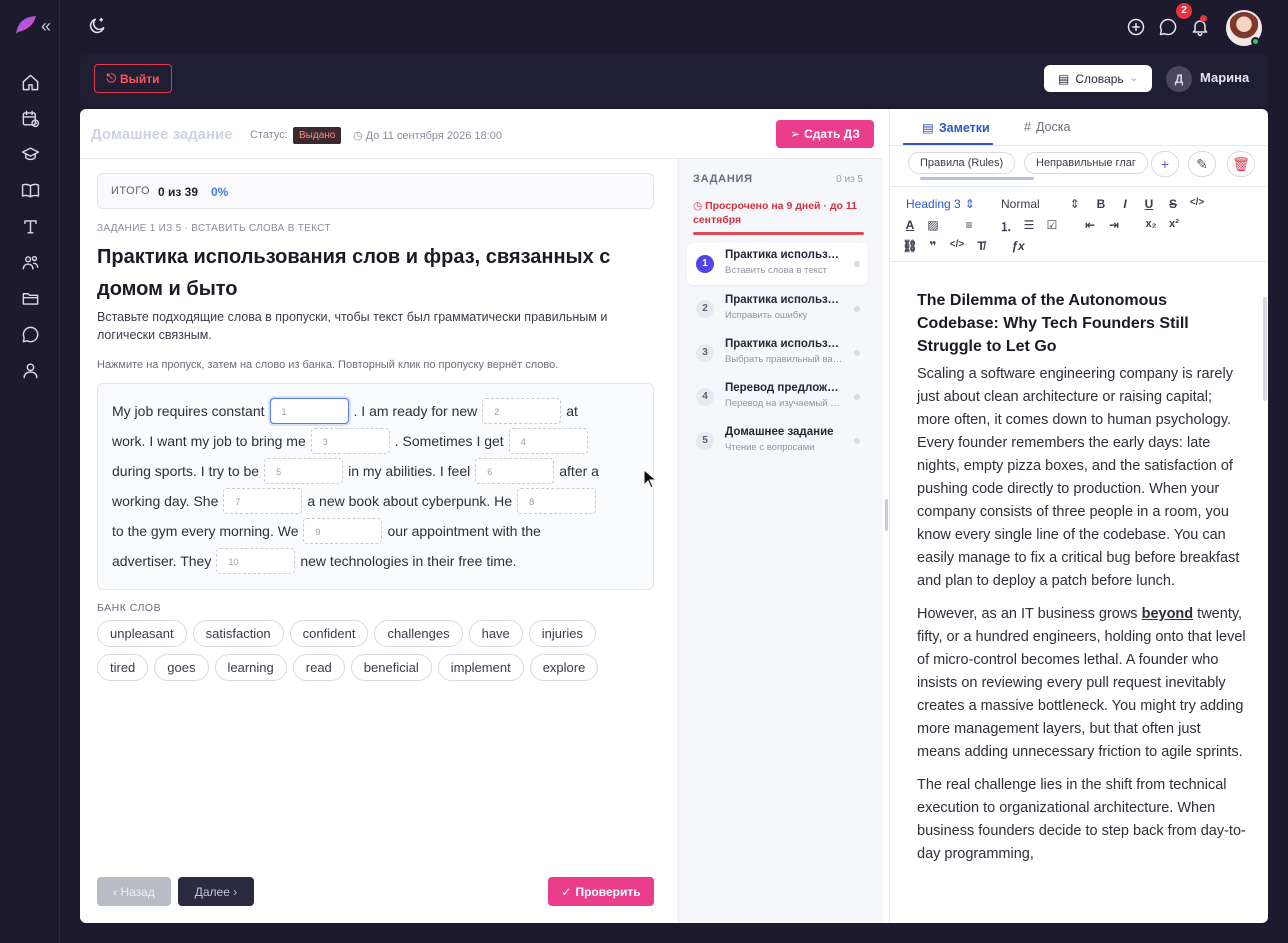 The width and height of the screenshot is (1288, 943). I want to click on total-label: ИТОГО, so click(131, 191).